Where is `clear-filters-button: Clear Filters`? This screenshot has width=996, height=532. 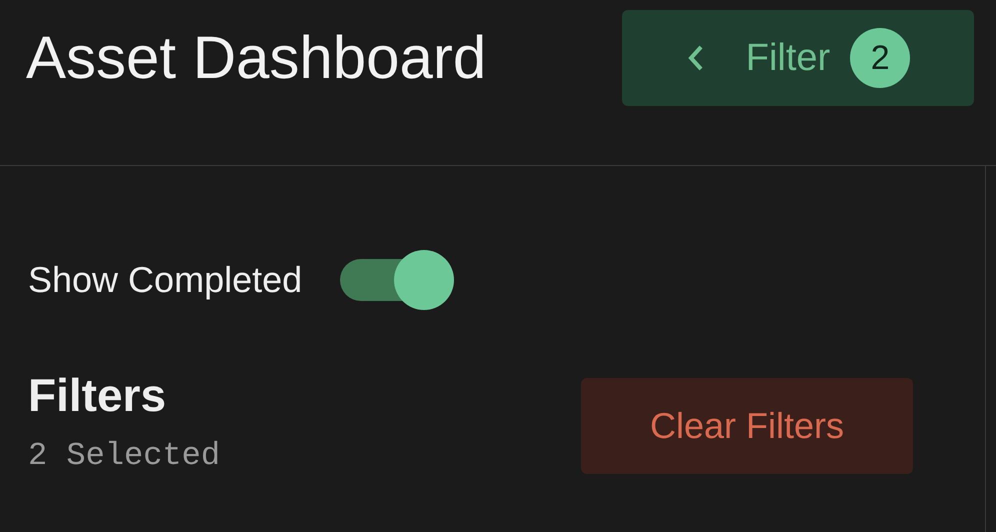
clear-filters-button: Clear Filters is located at coordinates (747, 426).